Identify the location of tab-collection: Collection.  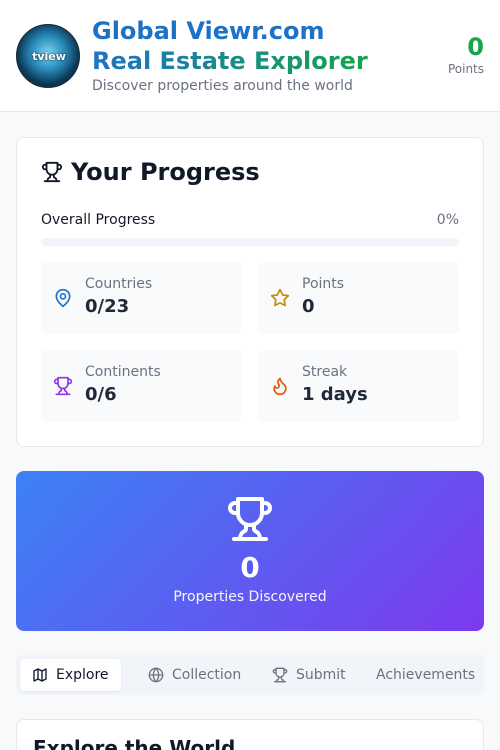
(194, 675).